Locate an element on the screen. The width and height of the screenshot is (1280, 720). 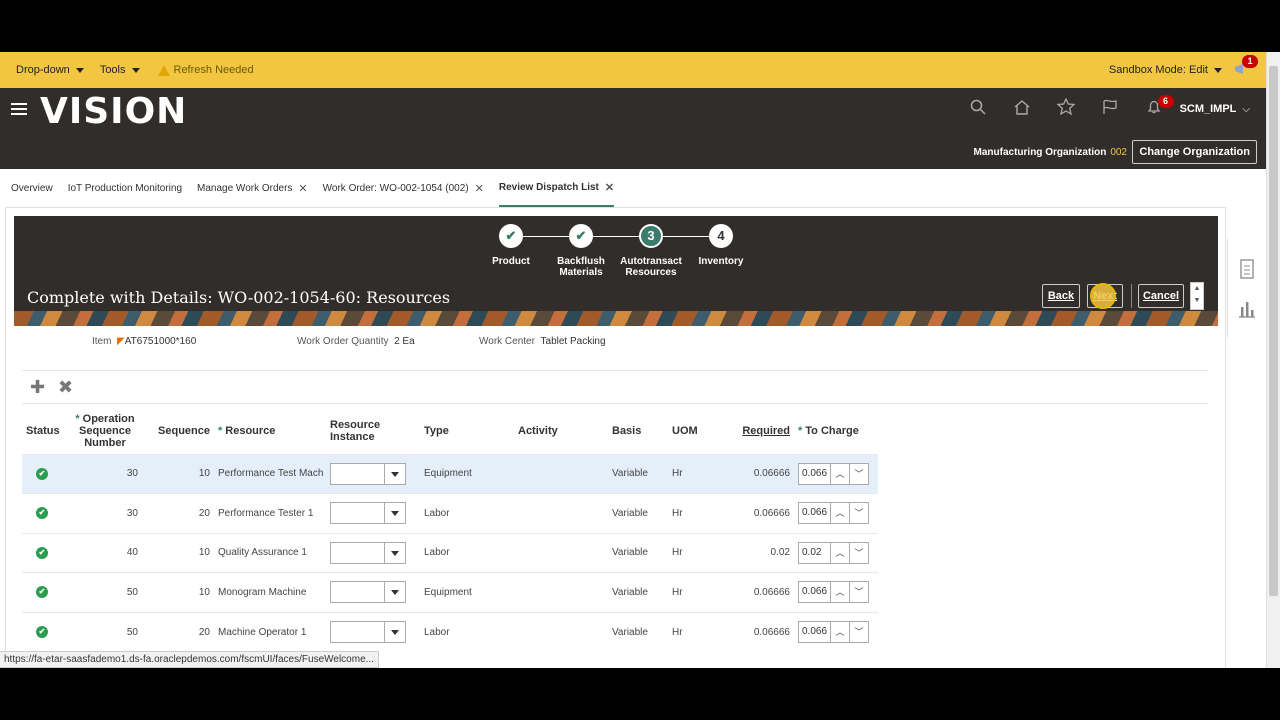
resource-instance-cell is located at coordinates (373, 631).